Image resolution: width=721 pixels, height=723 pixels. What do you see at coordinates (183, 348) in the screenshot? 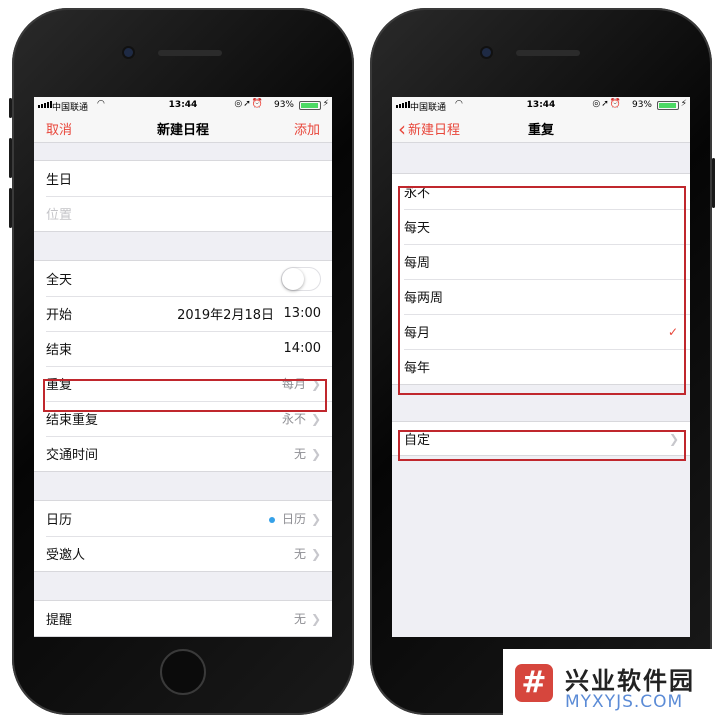
I see `end-row: 结束 14:00` at bounding box center [183, 348].